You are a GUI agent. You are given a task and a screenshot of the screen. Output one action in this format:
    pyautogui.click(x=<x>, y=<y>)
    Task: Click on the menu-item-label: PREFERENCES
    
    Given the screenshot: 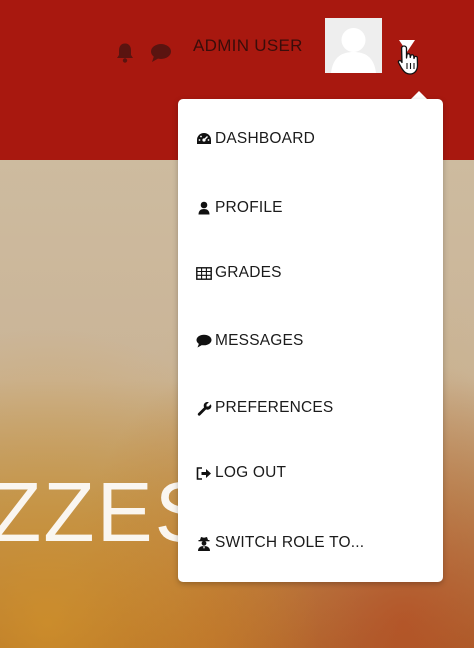 What is the action you would take?
    pyautogui.click(x=274, y=407)
    